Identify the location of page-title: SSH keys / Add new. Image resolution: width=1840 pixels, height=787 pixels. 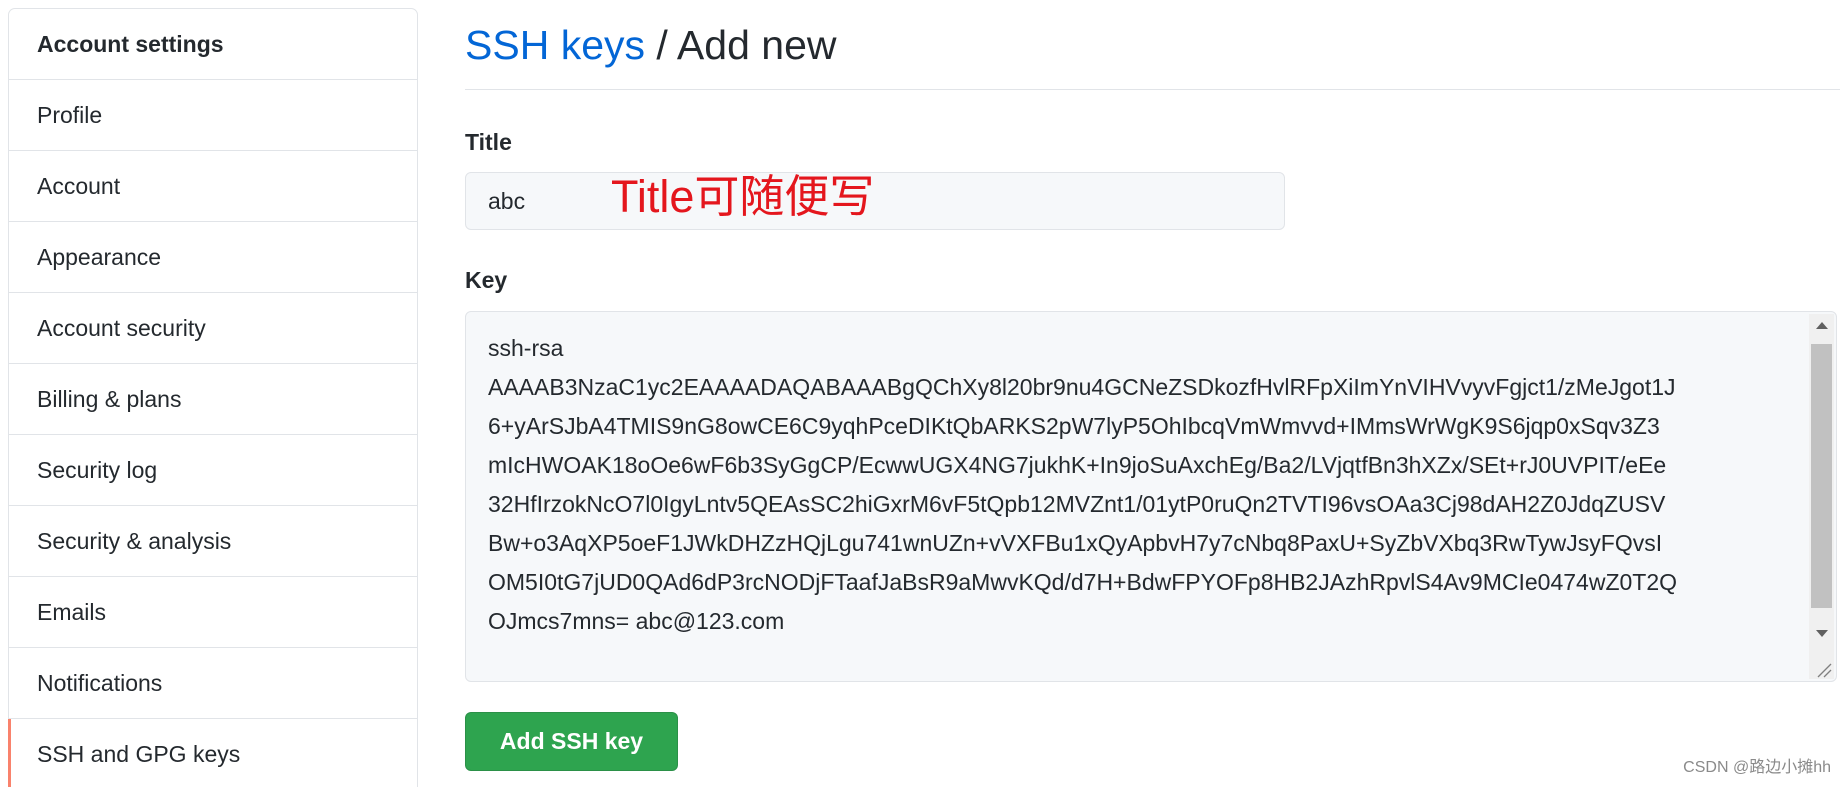
(650, 45).